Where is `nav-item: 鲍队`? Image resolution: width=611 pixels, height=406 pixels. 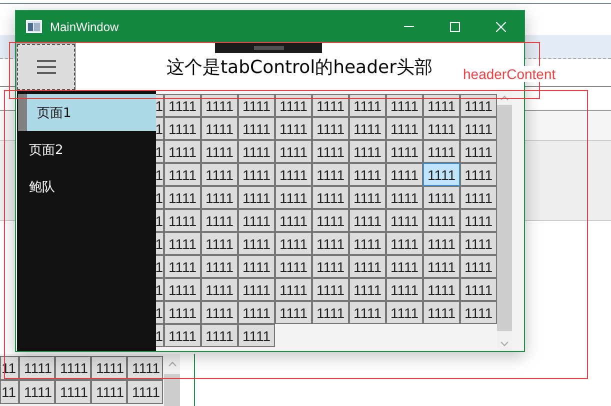
nav-item: 鲍队 is located at coordinates (86, 186).